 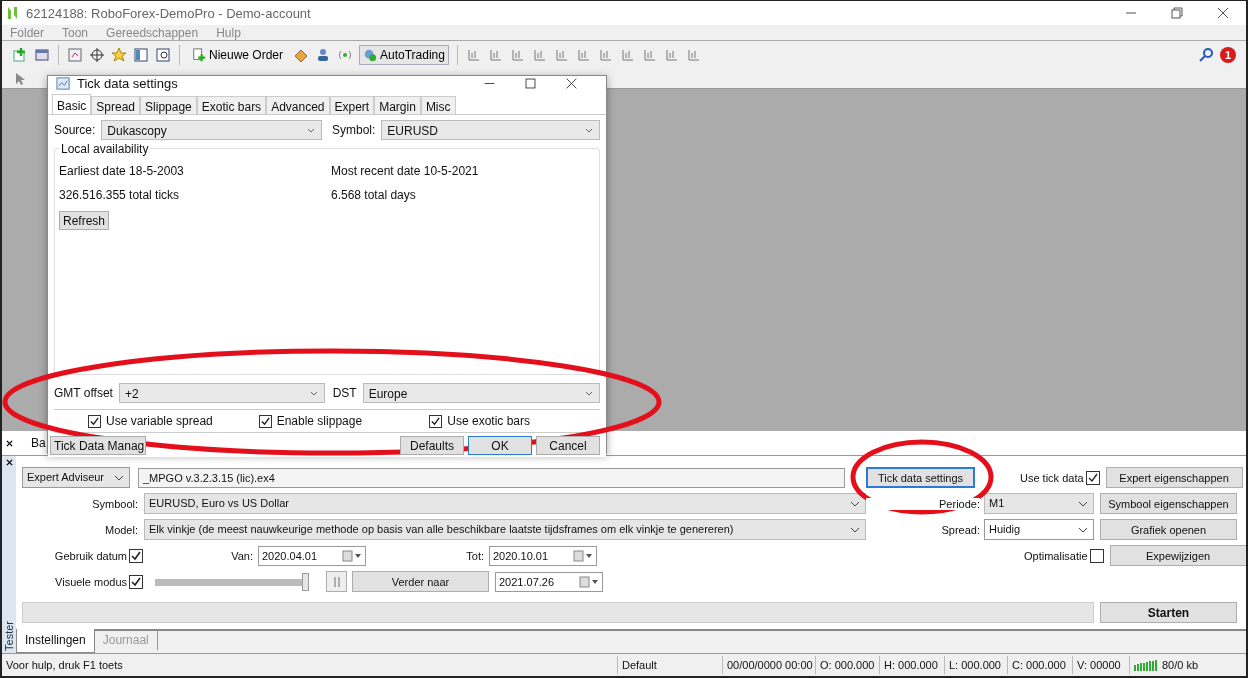 I want to click on dialog-button: Cancel, so click(x=568, y=445).